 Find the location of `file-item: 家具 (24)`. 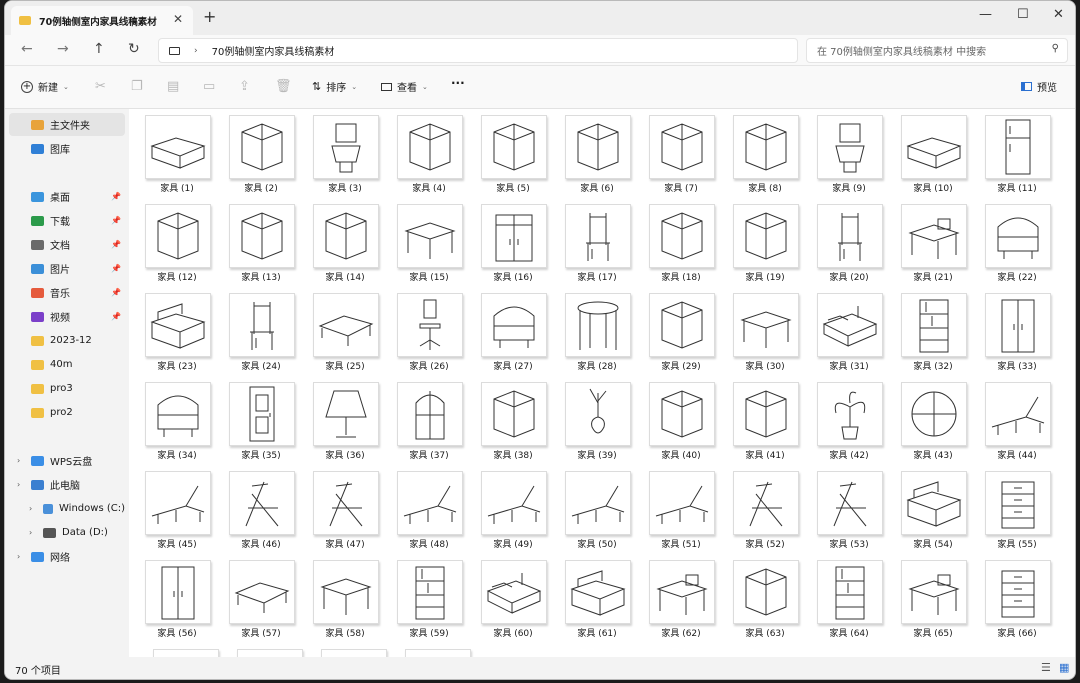

file-item: 家具 (24) is located at coordinates (261, 330).